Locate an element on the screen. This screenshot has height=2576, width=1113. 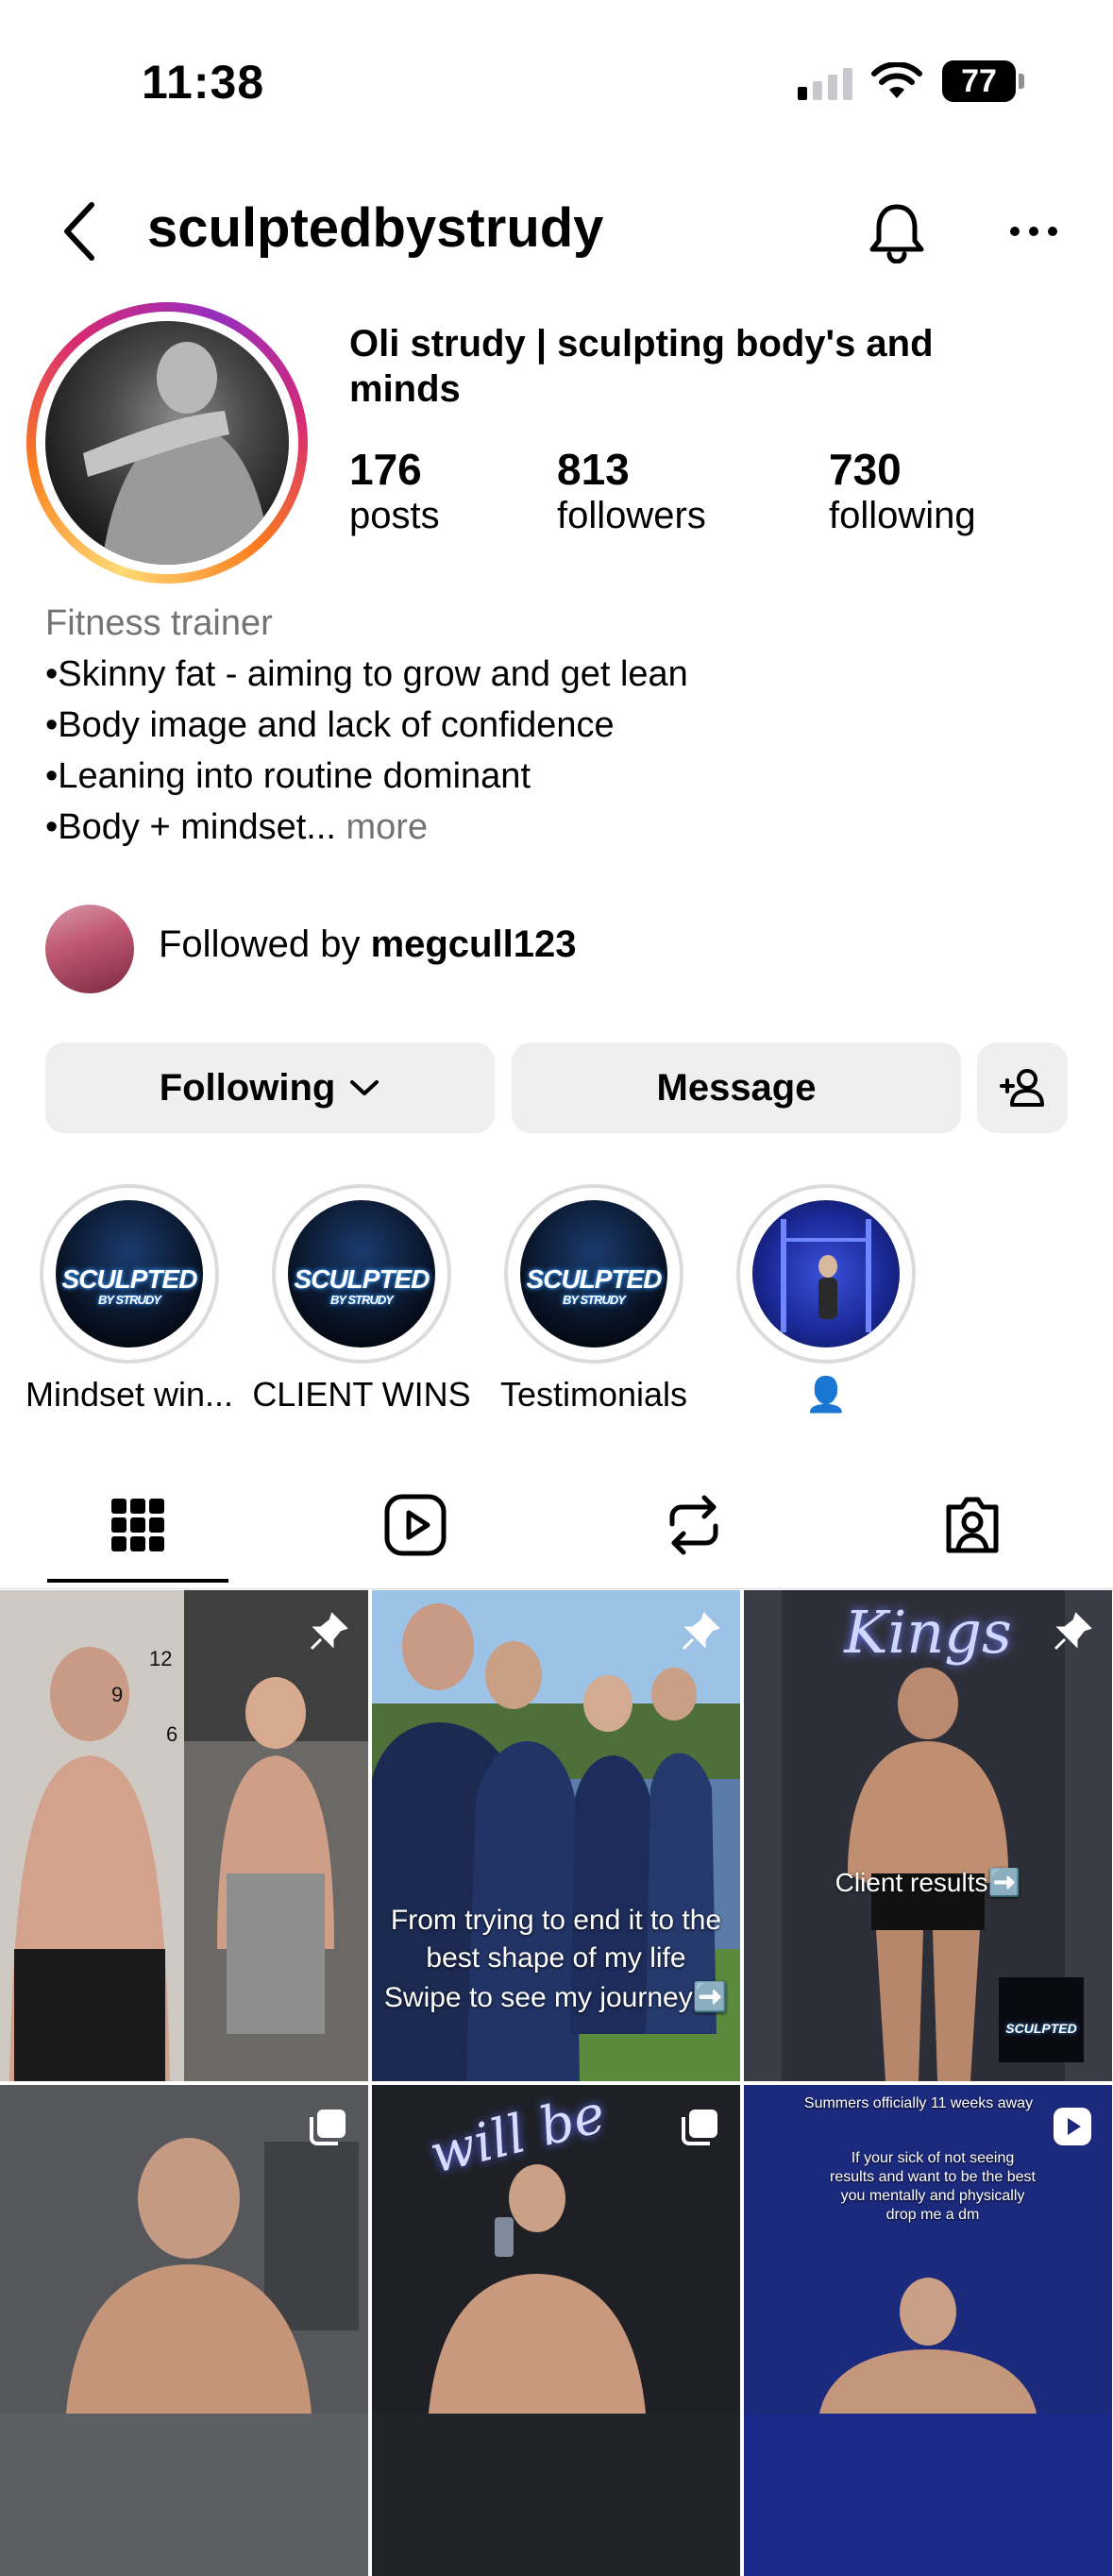
more-horizontal-icon is located at coordinates (1033, 231).